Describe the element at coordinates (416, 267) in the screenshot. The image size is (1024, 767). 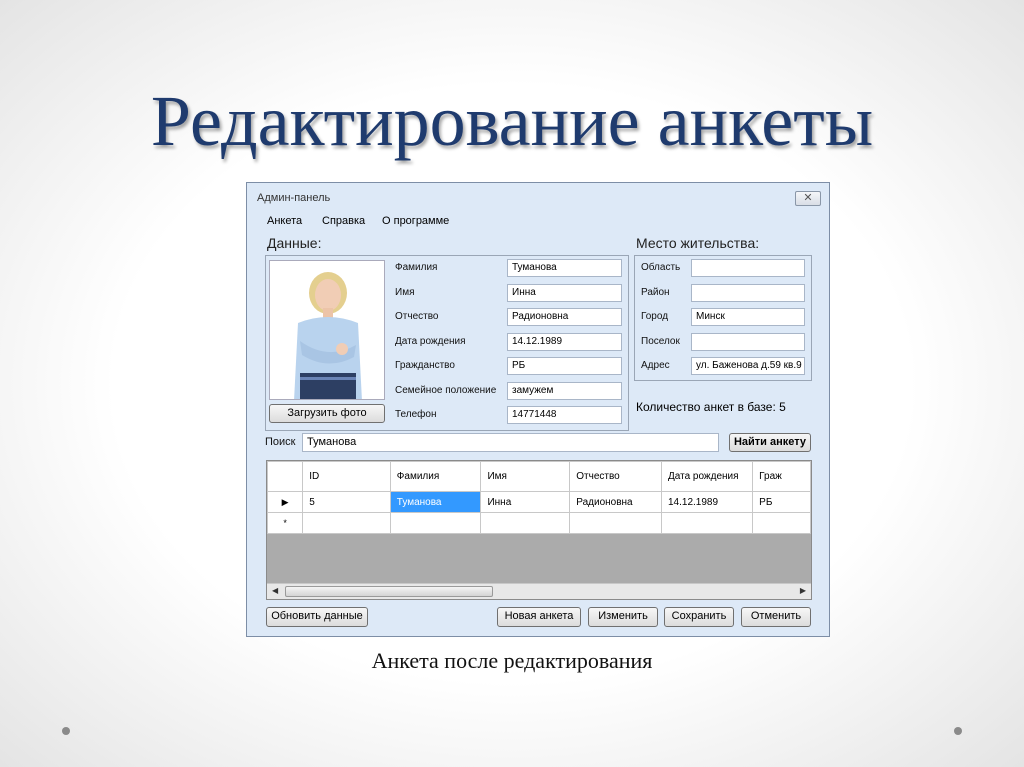
I see `field-label-lastname: Фамилия` at that location.